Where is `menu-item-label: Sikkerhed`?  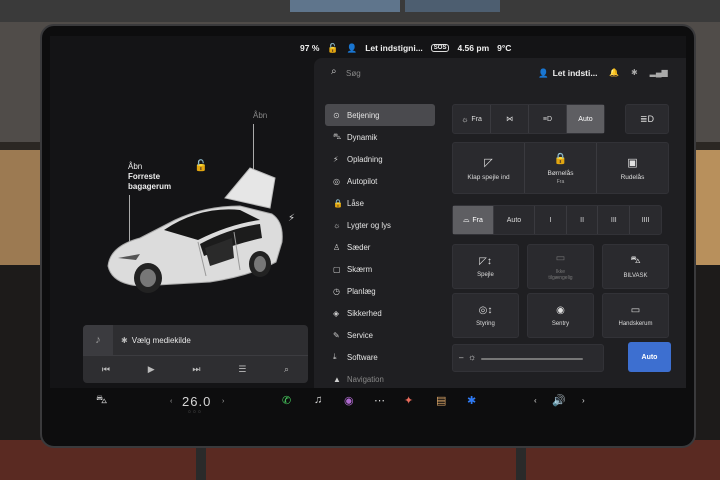
menu-item-label: Sikkerhed is located at coordinates (364, 313).